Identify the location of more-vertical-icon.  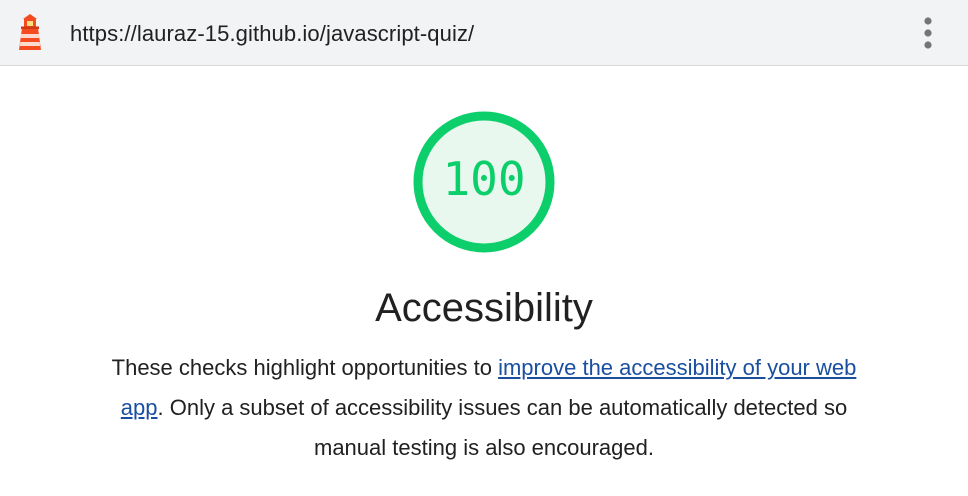
(928, 33).